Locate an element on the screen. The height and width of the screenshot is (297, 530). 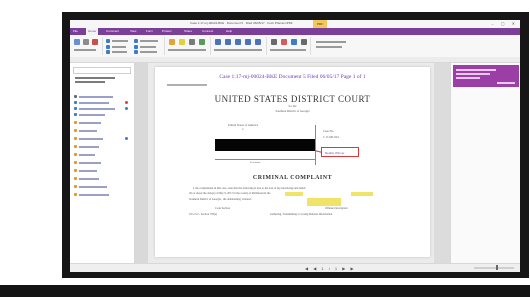
links-icon is located at coordinates (274, 42).